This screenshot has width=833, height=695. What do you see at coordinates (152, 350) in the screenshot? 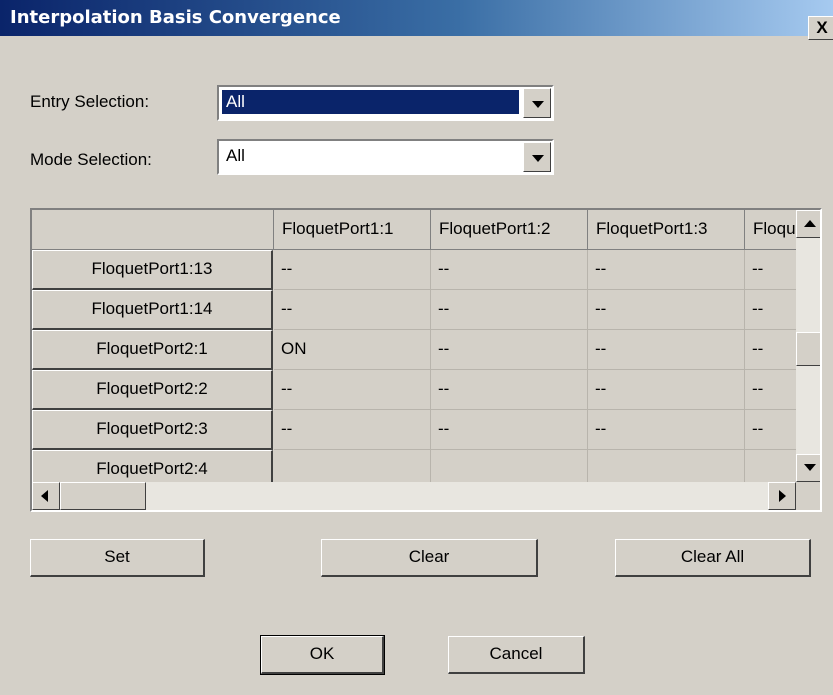
I see `row-header: FloquetPort2:1` at bounding box center [152, 350].